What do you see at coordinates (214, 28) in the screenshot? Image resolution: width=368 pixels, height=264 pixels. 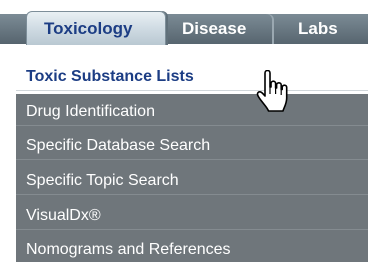 I see `tab-disease-label: Disease` at bounding box center [214, 28].